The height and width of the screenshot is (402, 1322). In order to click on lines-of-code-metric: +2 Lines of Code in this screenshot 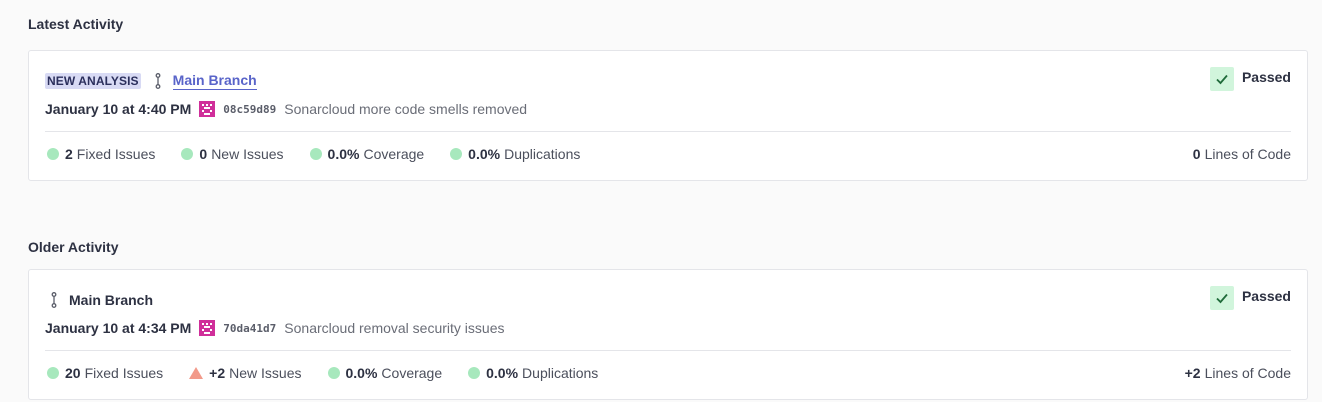, I will do `click(1238, 373)`.